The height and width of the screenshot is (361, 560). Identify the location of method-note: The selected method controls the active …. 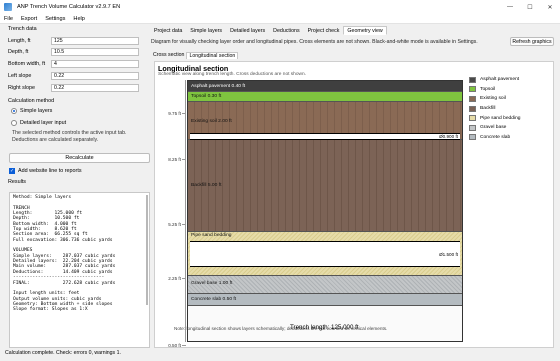
(82, 136).